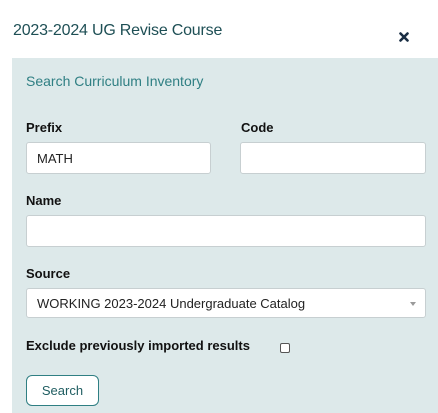 This screenshot has width=438, height=413. Describe the element at coordinates (171, 303) in the screenshot. I see `source-selected-value: WORKING 2023-2024 Undergraduate Catalog` at that location.